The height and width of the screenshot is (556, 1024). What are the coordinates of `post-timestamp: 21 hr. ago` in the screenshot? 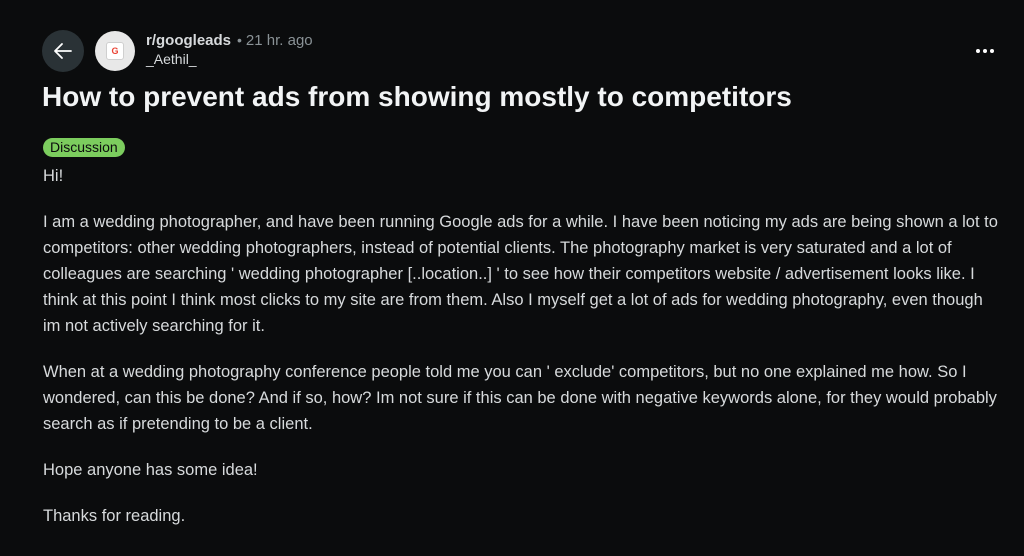 It's located at (279, 40).